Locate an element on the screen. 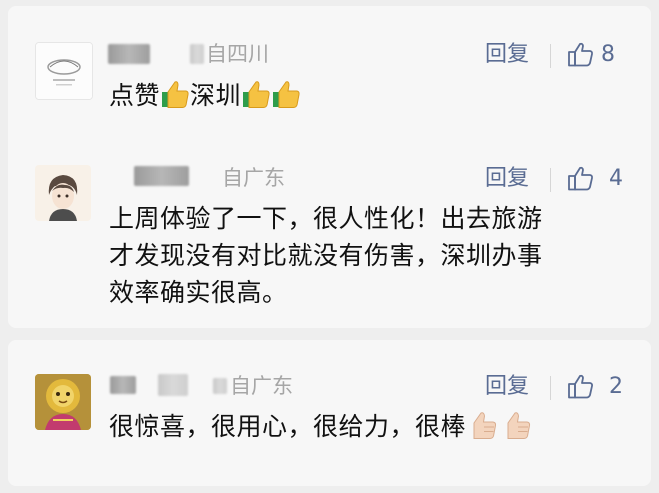 This screenshot has height=493, width=659. region-label: 自四川 is located at coordinates (237, 54).